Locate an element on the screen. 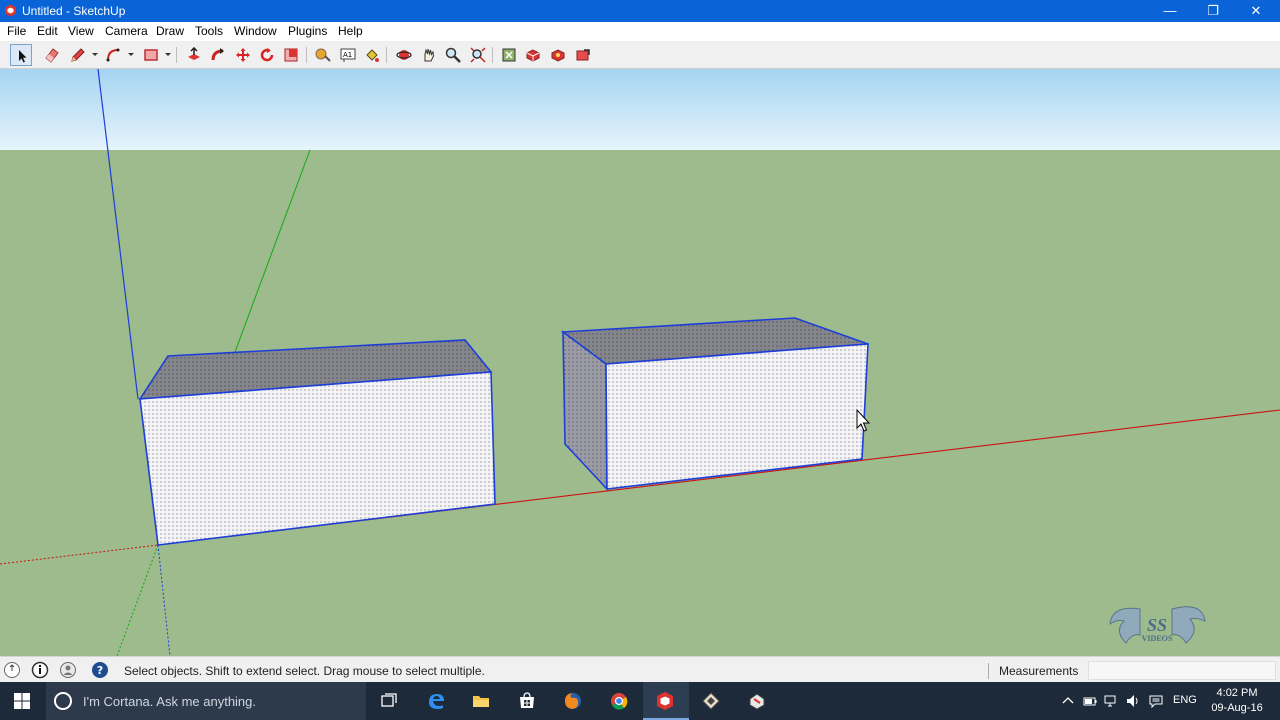  menu-view: View is located at coordinates (81, 31).